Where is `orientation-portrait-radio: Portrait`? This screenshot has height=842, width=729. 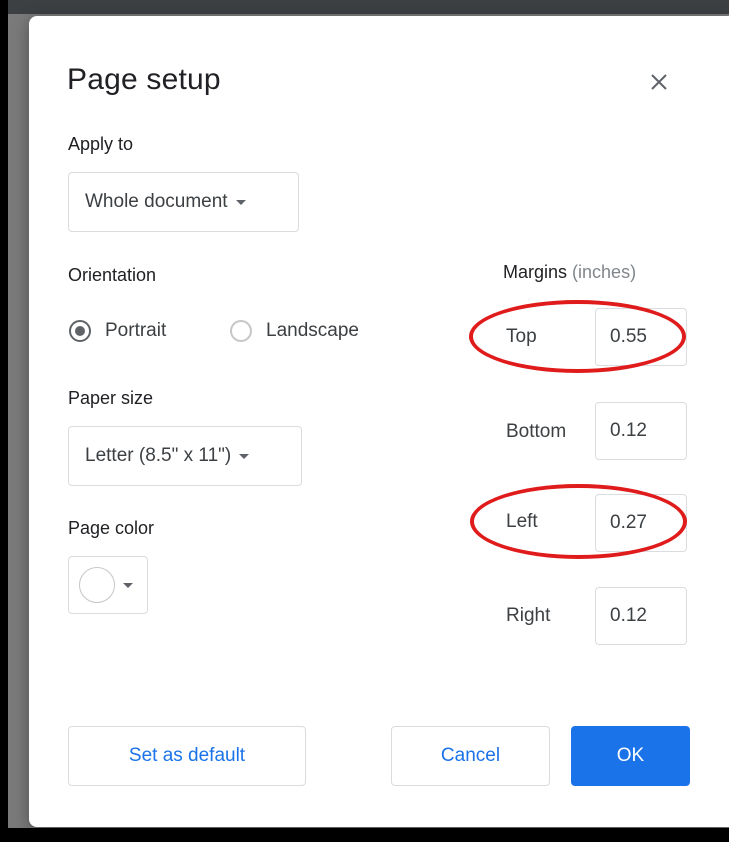 orientation-portrait-radio: Portrait is located at coordinates (117, 331).